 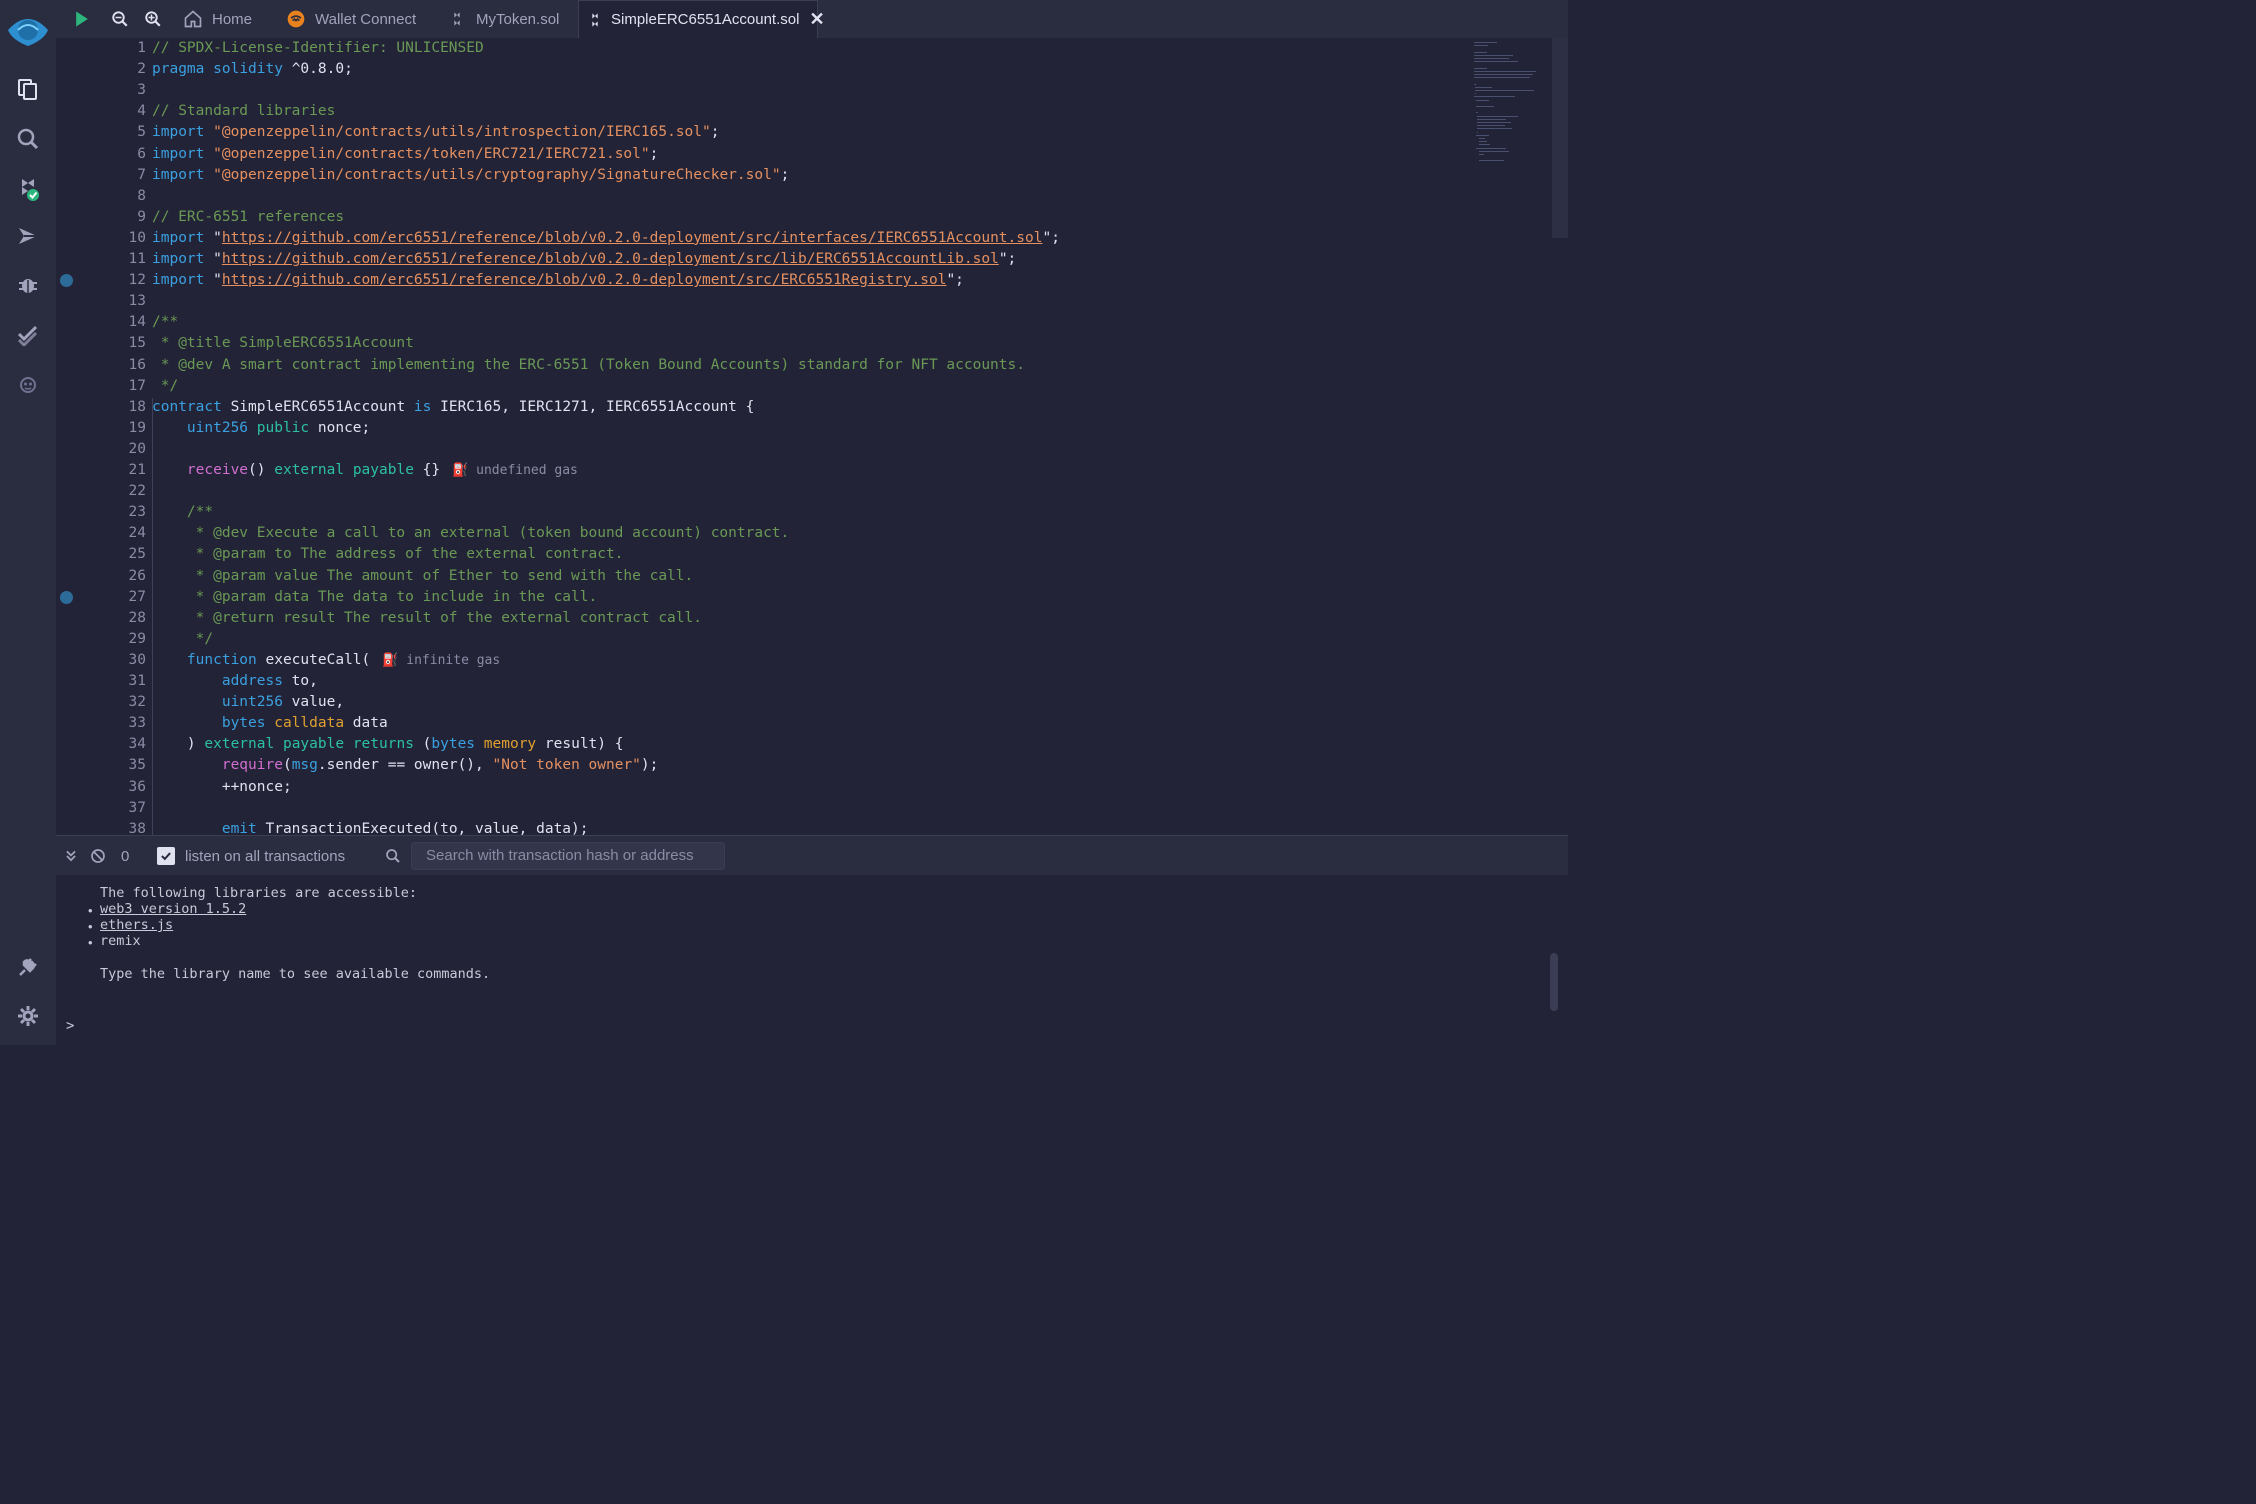 What do you see at coordinates (166, 856) in the screenshot?
I see `listen-checkbox` at bounding box center [166, 856].